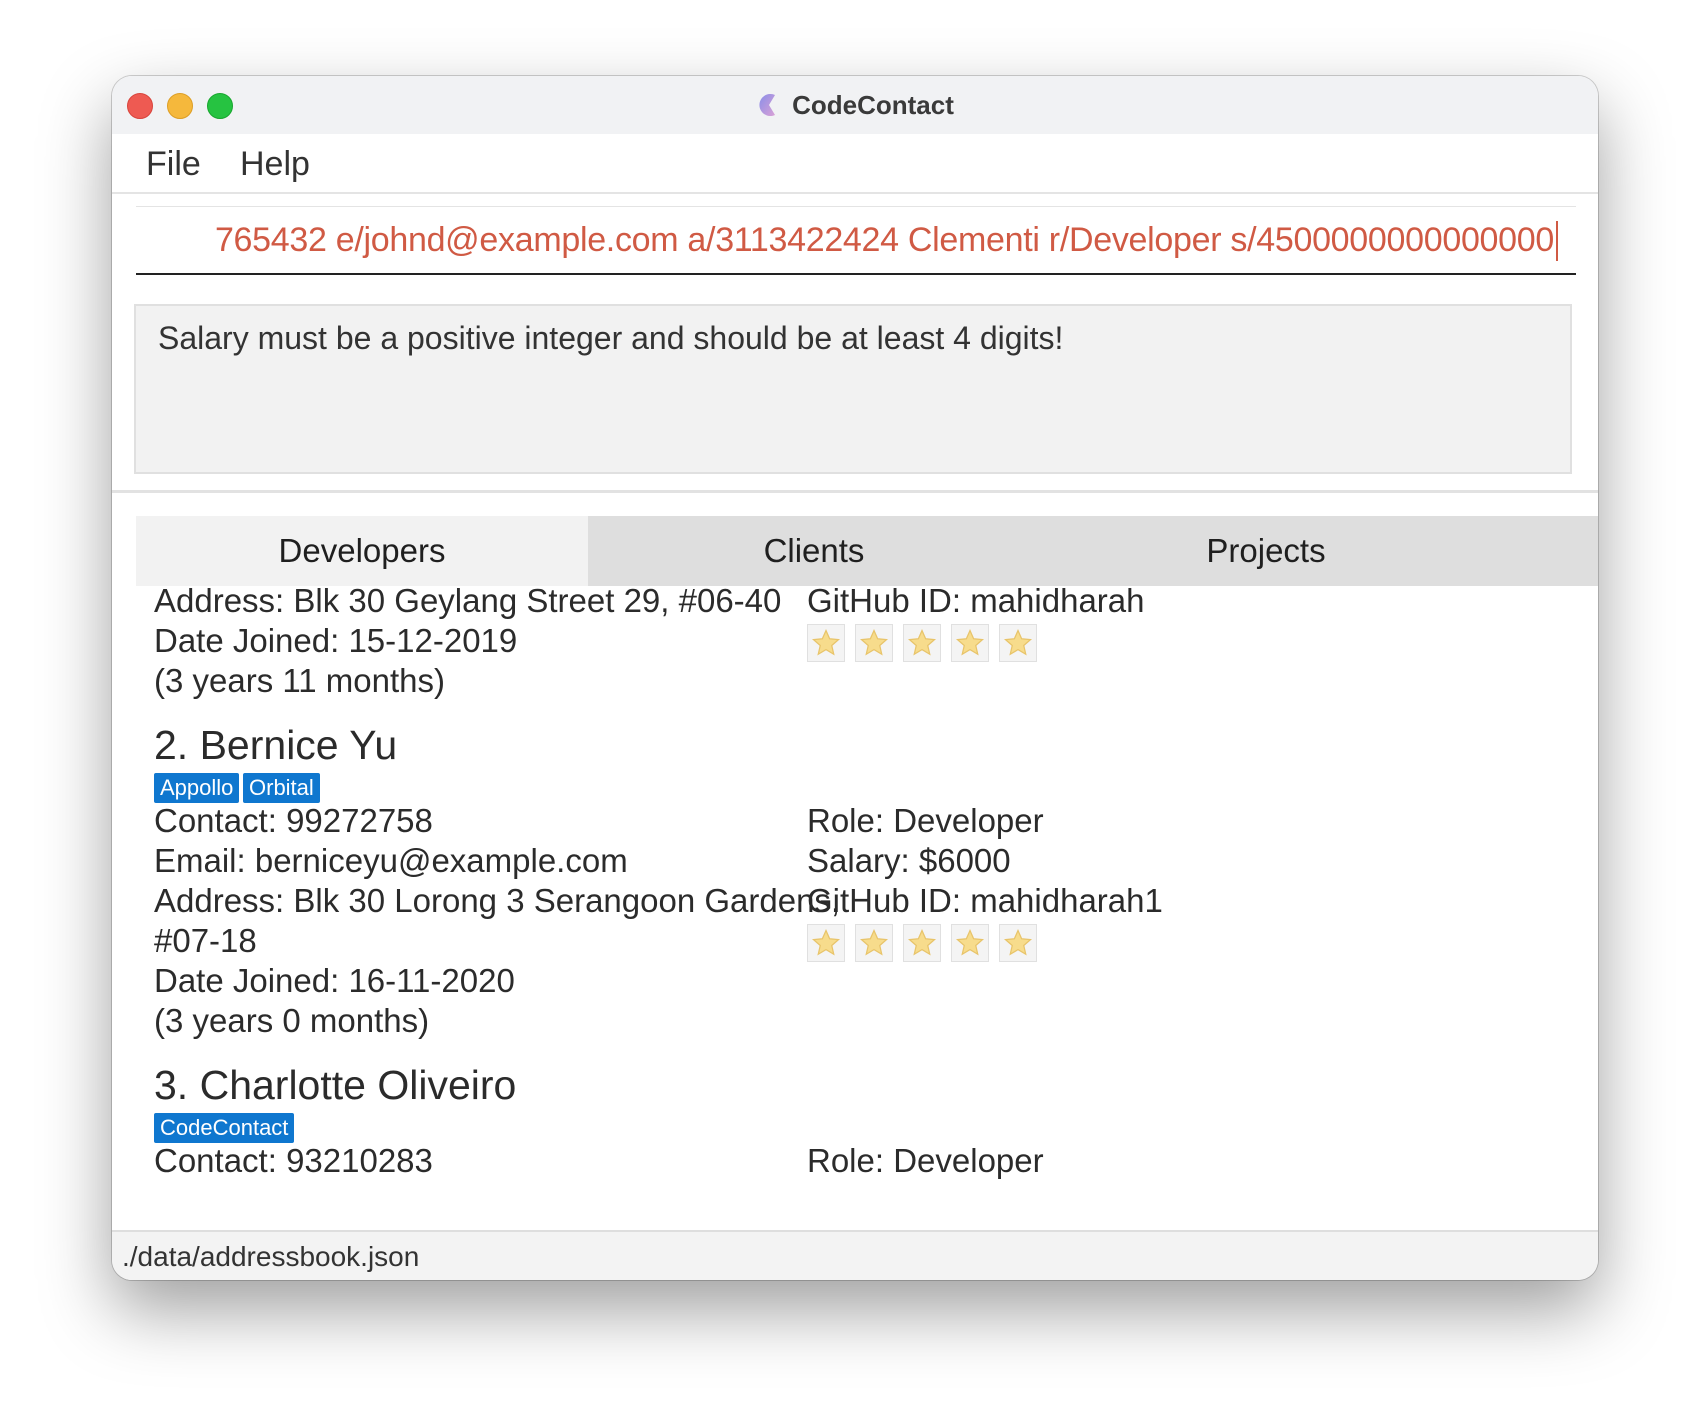 The height and width of the screenshot is (1424, 1704). What do you see at coordinates (293, 1160) in the screenshot?
I see `developer-contact: Contact: 93210283` at bounding box center [293, 1160].